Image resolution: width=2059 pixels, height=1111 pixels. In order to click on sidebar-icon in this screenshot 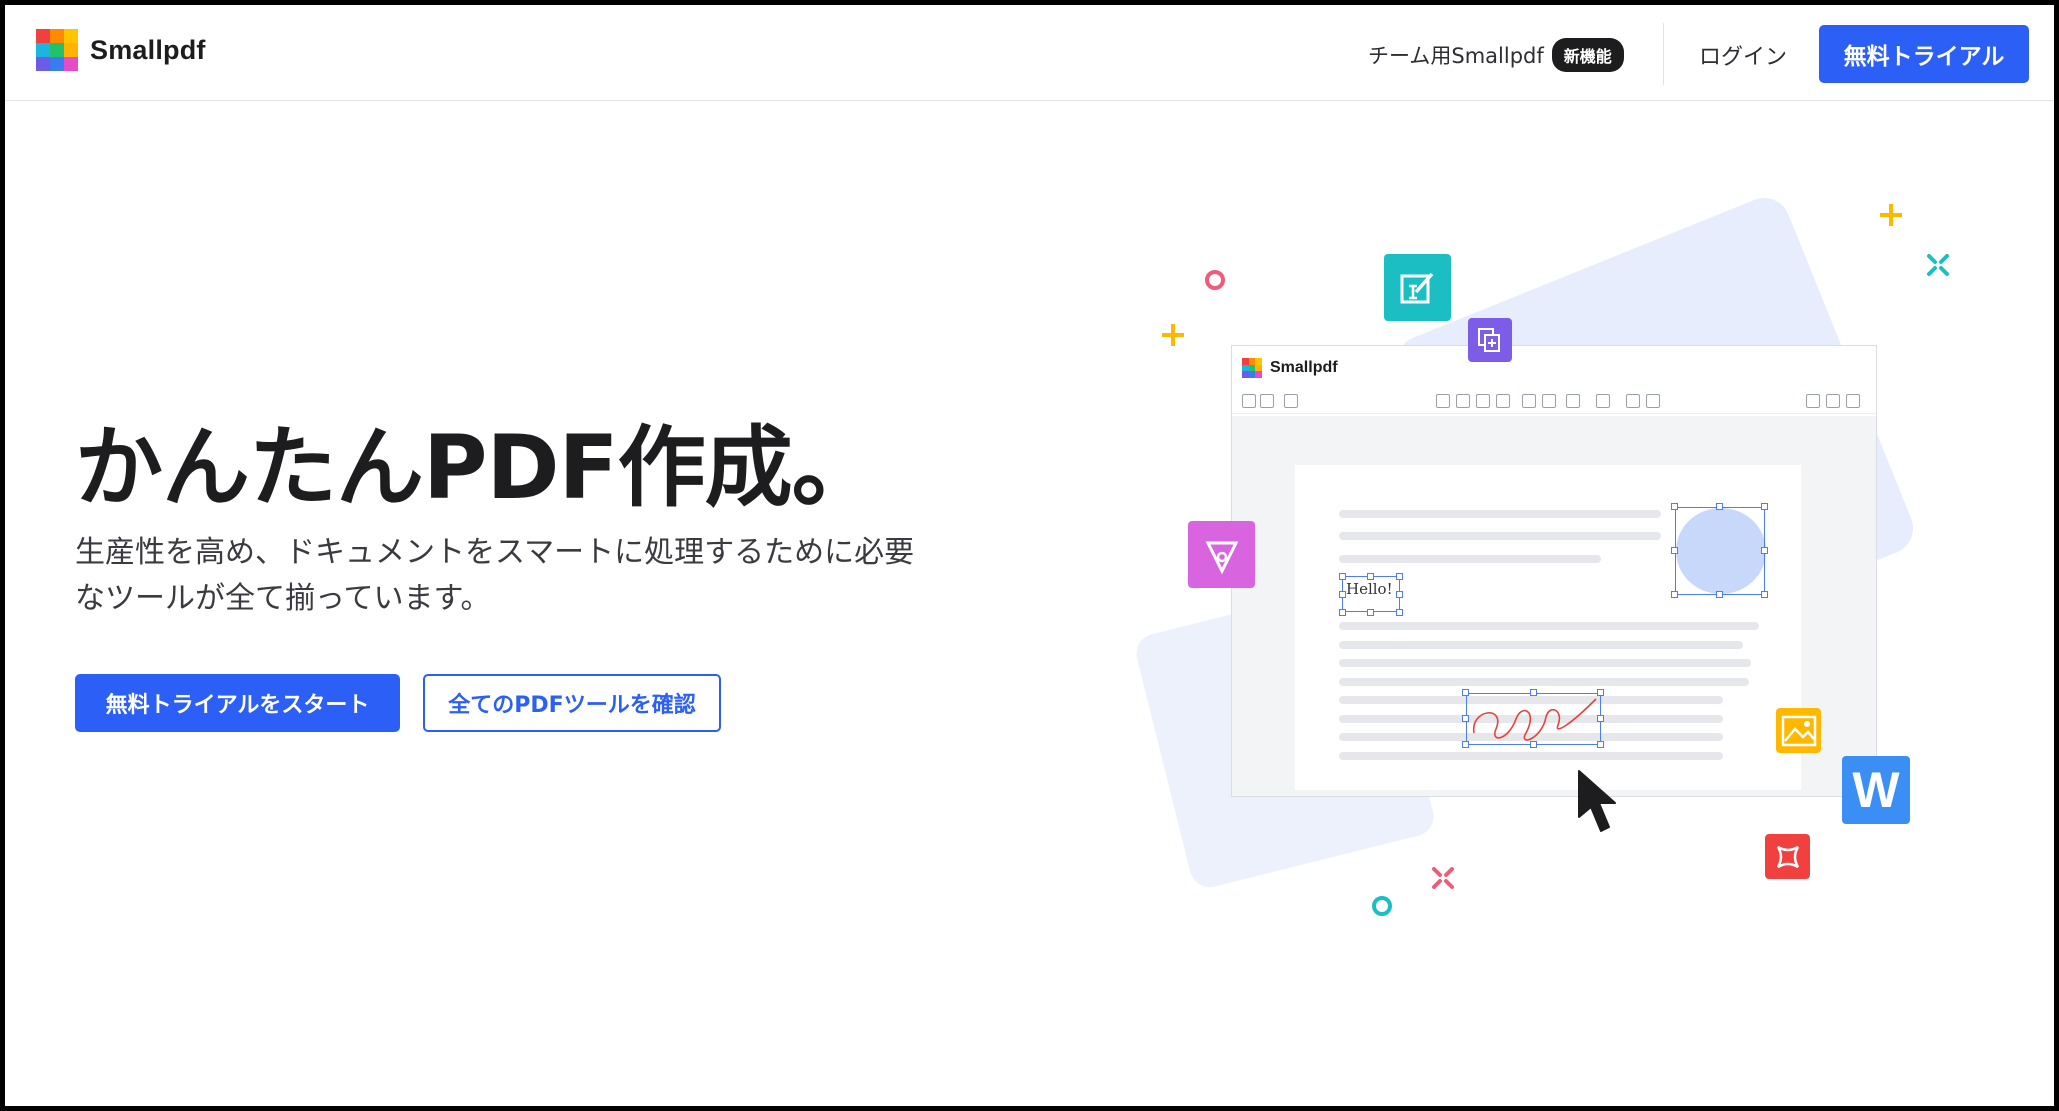, I will do `click(1291, 401)`.